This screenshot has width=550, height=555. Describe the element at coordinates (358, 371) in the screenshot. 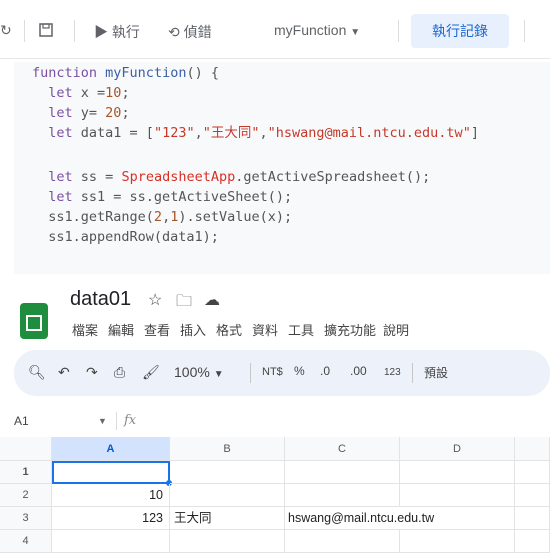

I see `increase-decimal-button: .00` at that location.